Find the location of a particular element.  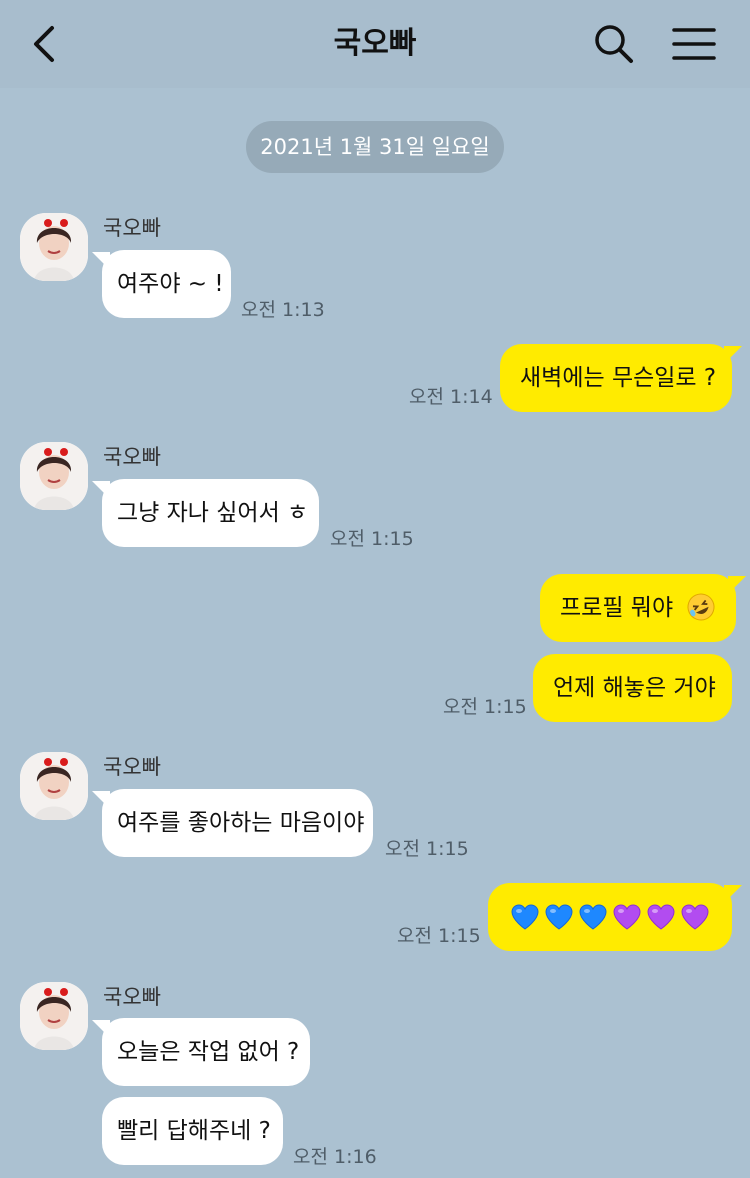

message-text: 여주를 좋아하는 마음이야 is located at coordinates (241, 823).